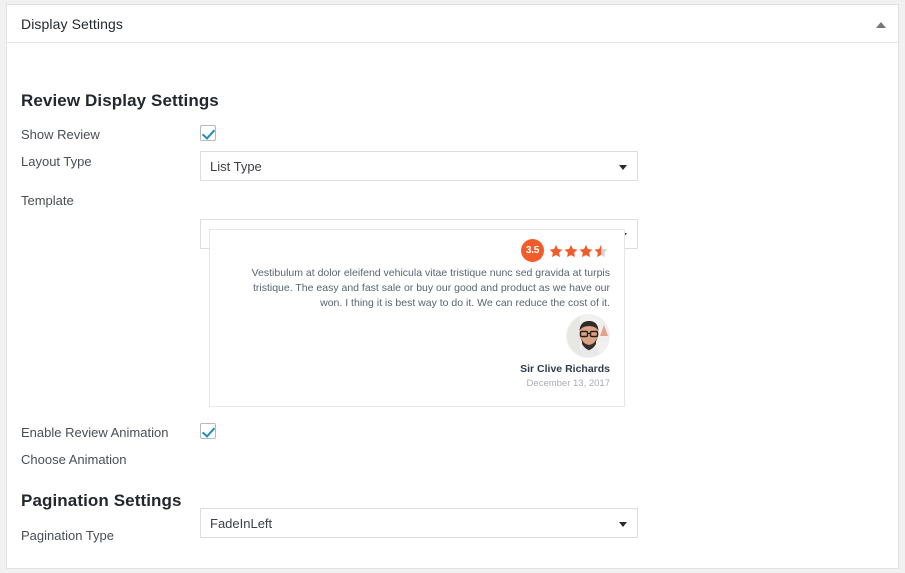 This screenshot has height=573, width=905. Describe the element at coordinates (101, 500) in the screenshot. I see `section-heading-pagination: Pagination Settings` at that location.